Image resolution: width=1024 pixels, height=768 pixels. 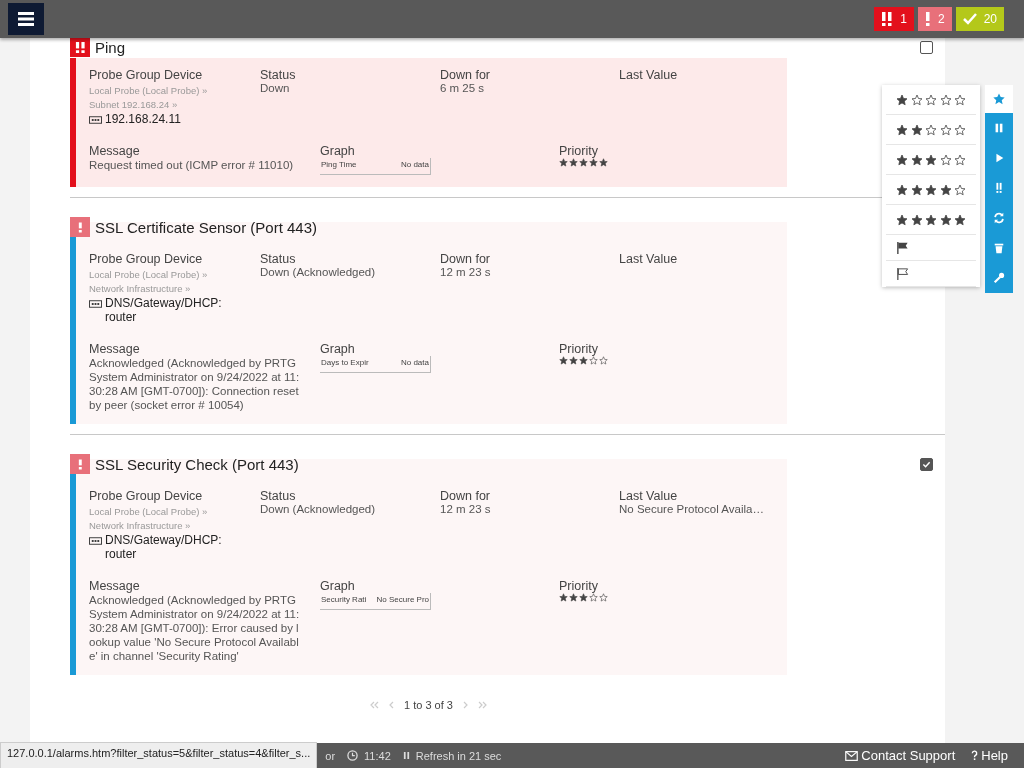 I want to click on refresh-countdown: Refresh in 21 sec, so click(x=458, y=755).